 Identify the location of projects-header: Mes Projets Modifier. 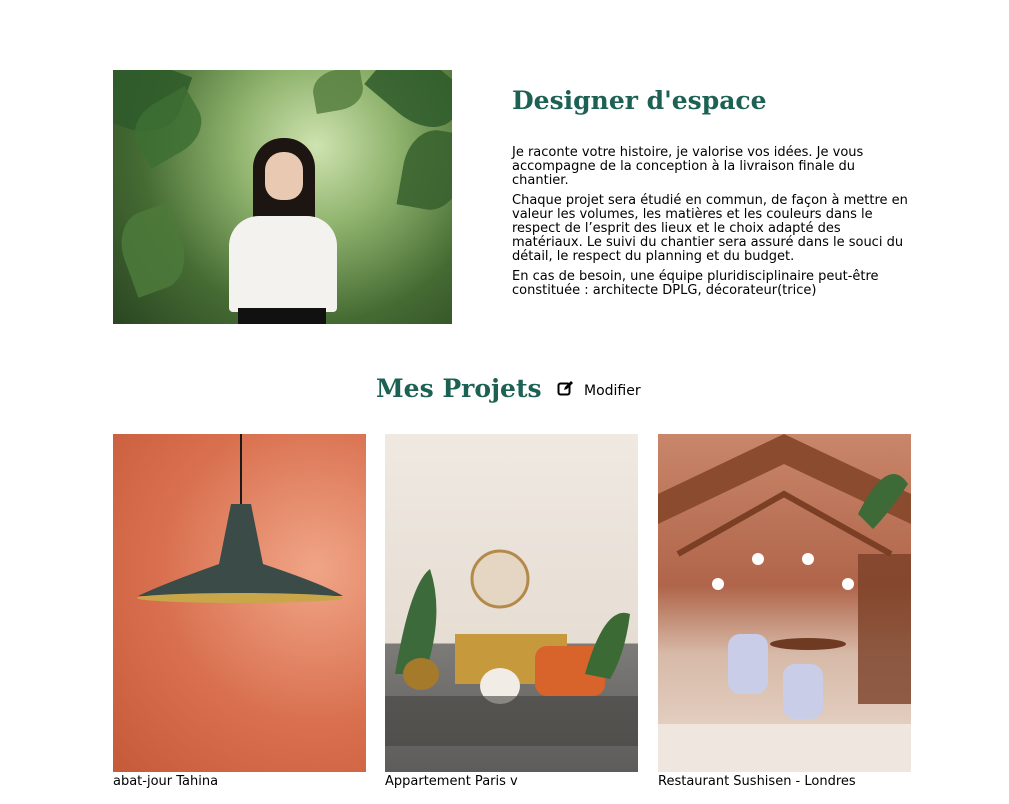
(504, 390).